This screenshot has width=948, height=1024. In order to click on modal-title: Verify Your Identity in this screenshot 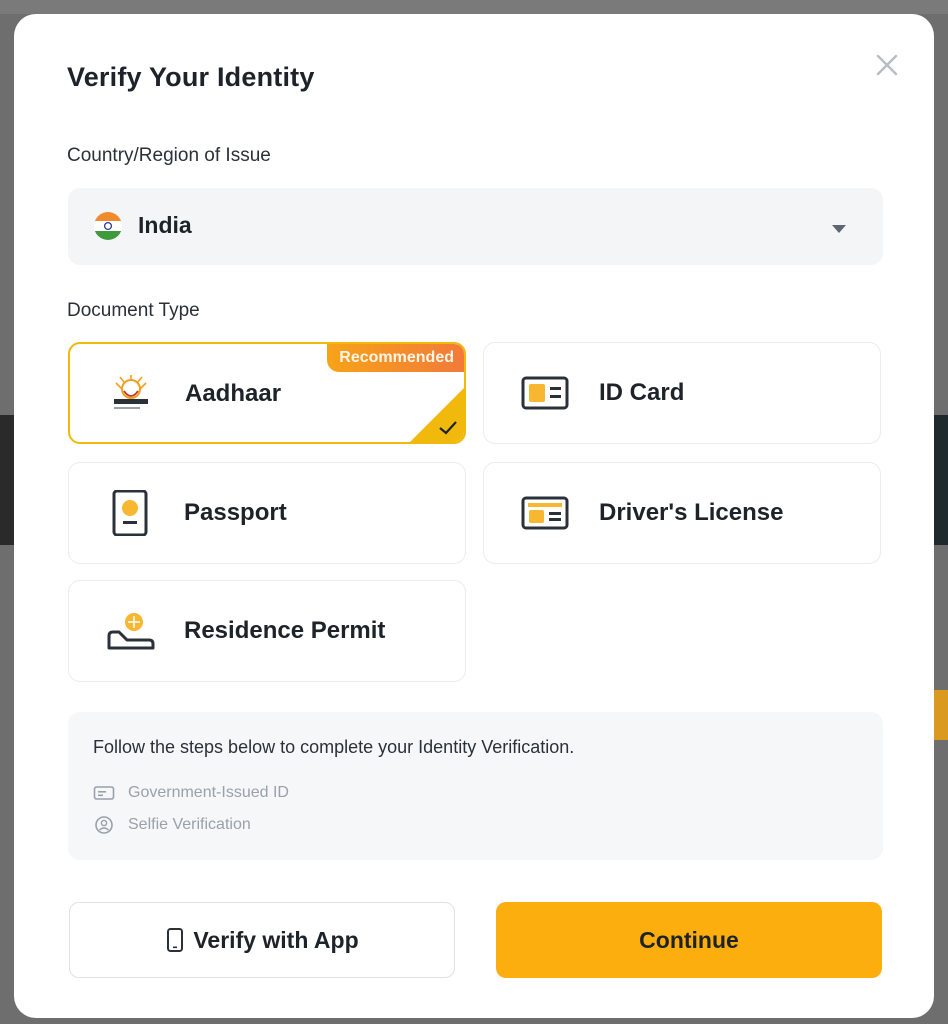, I will do `click(191, 77)`.